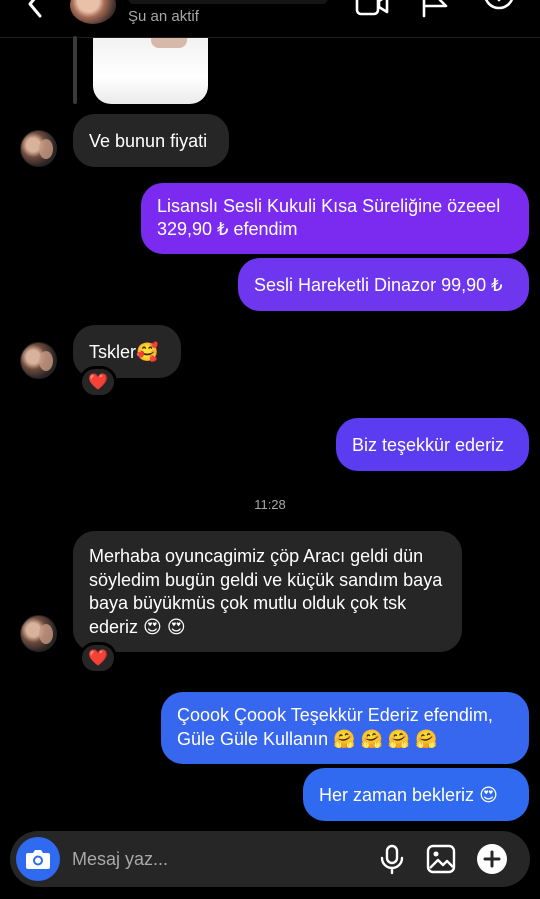  I want to click on outgoing-message: Her zaman bekleriz 😍, so click(416, 794).